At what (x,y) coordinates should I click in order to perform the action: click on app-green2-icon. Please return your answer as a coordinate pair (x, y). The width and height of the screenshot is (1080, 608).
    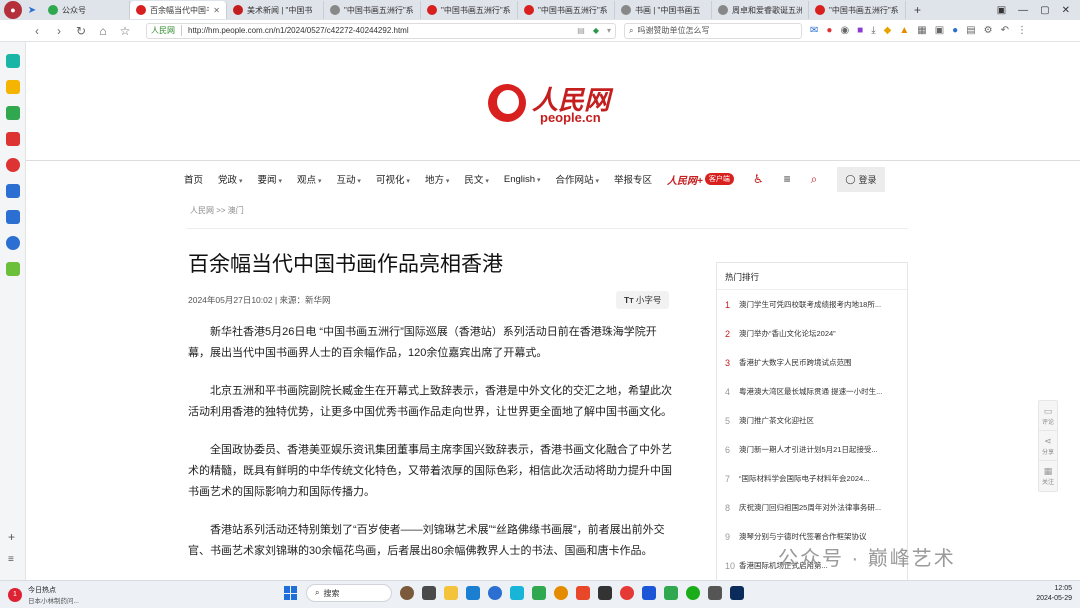
    Looking at the image, I should click on (671, 593).